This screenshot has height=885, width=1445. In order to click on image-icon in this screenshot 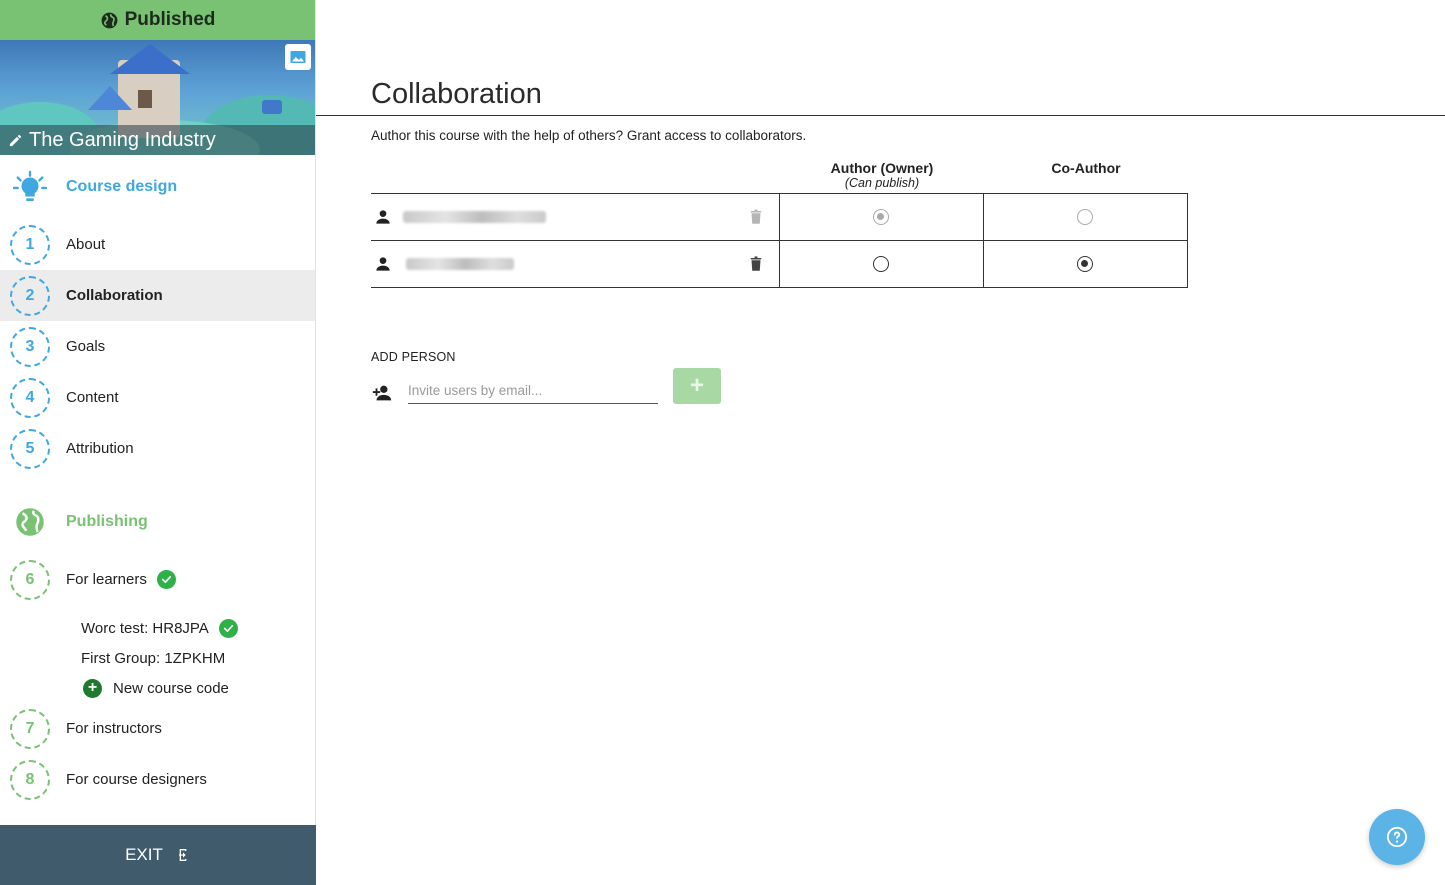, I will do `click(298, 57)`.